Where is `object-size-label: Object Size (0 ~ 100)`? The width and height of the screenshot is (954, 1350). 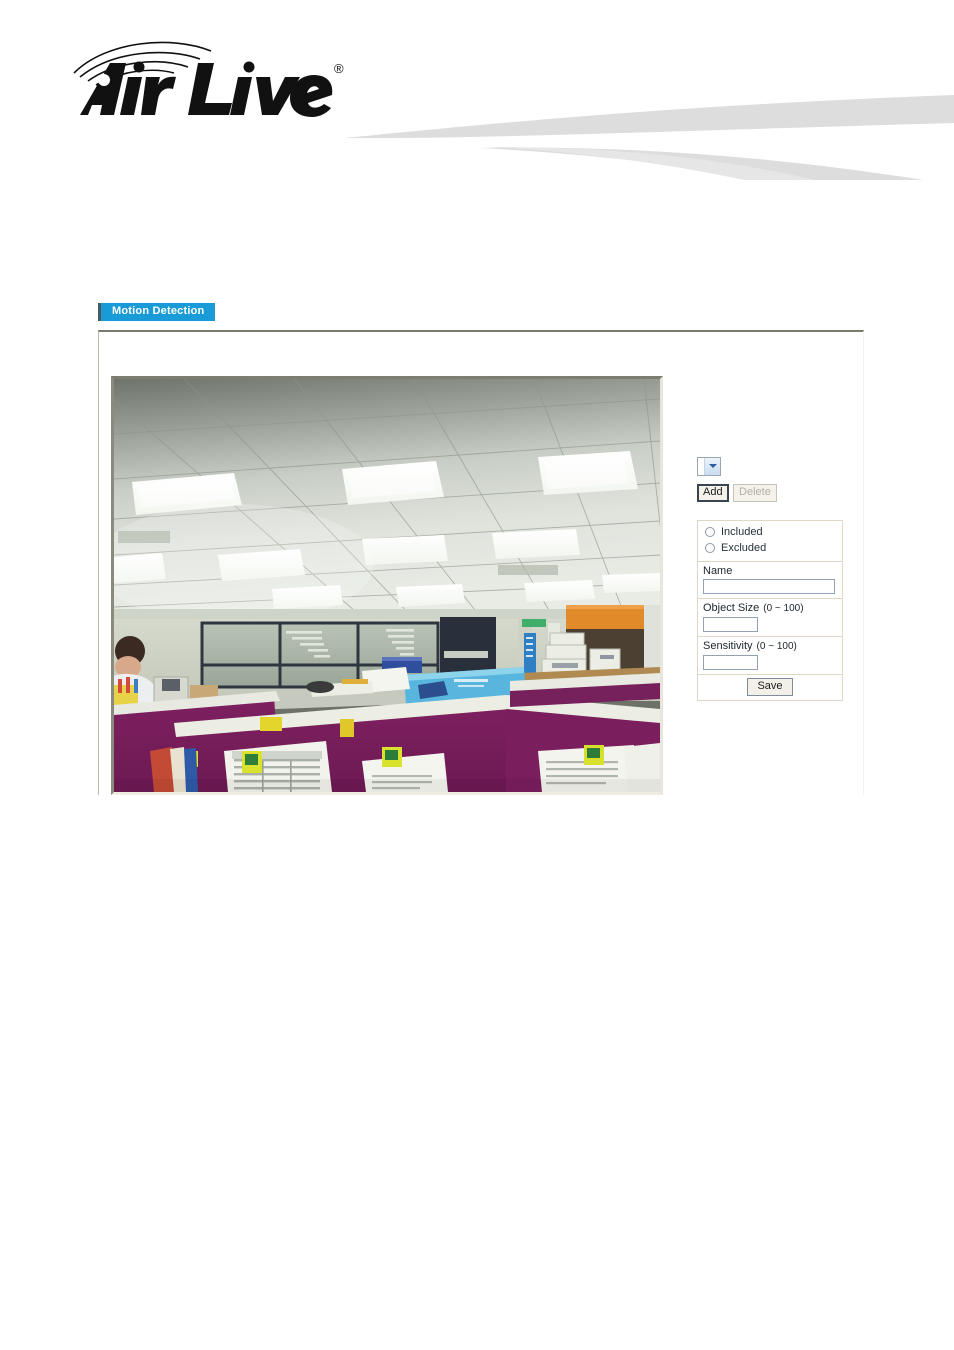 object-size-label: Object Size (0 ~ 100) is located at coordinates (770, 608).